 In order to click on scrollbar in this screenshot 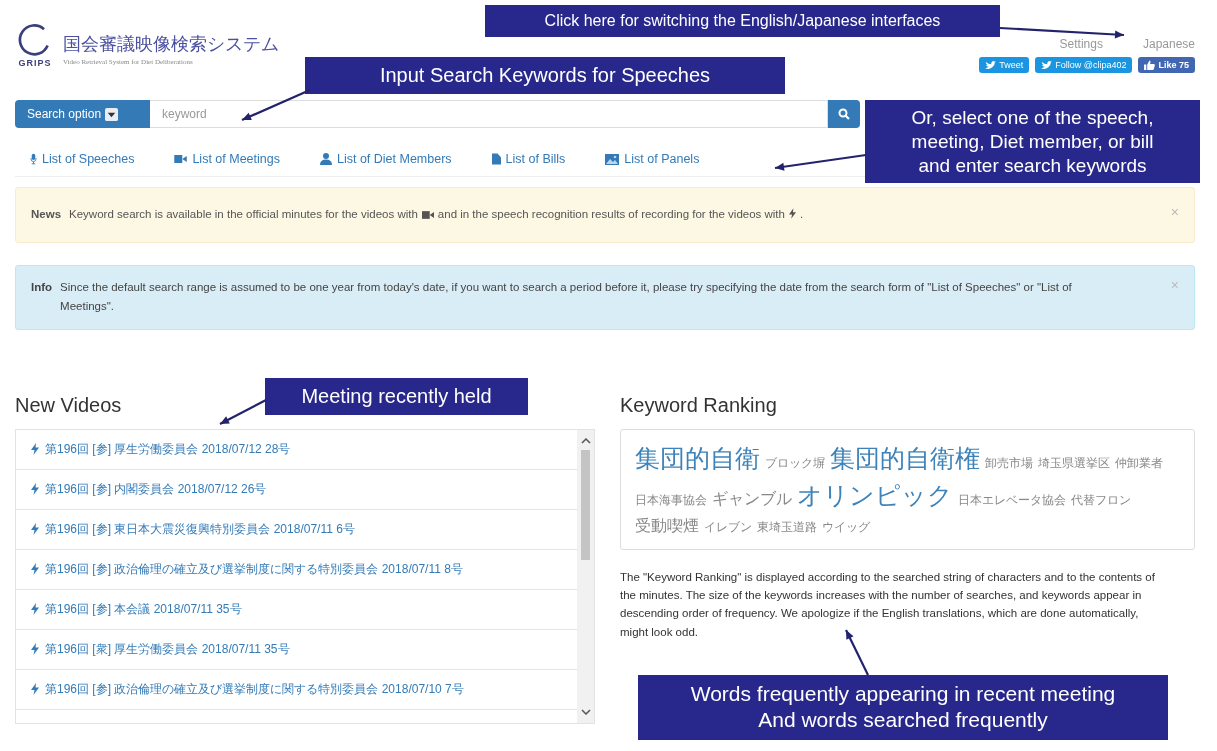, I will do `click(585, 576)`.